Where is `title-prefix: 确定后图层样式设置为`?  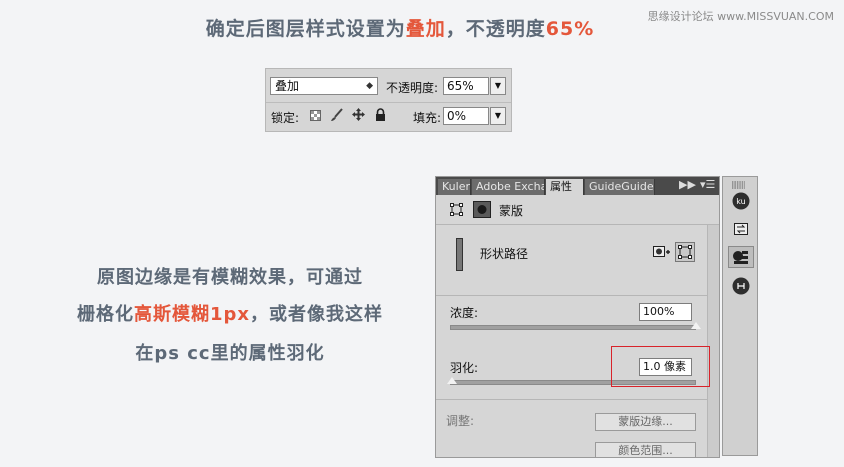 title-prefix: 确定后图层样式设置为 is located at coordinates (305, 29).